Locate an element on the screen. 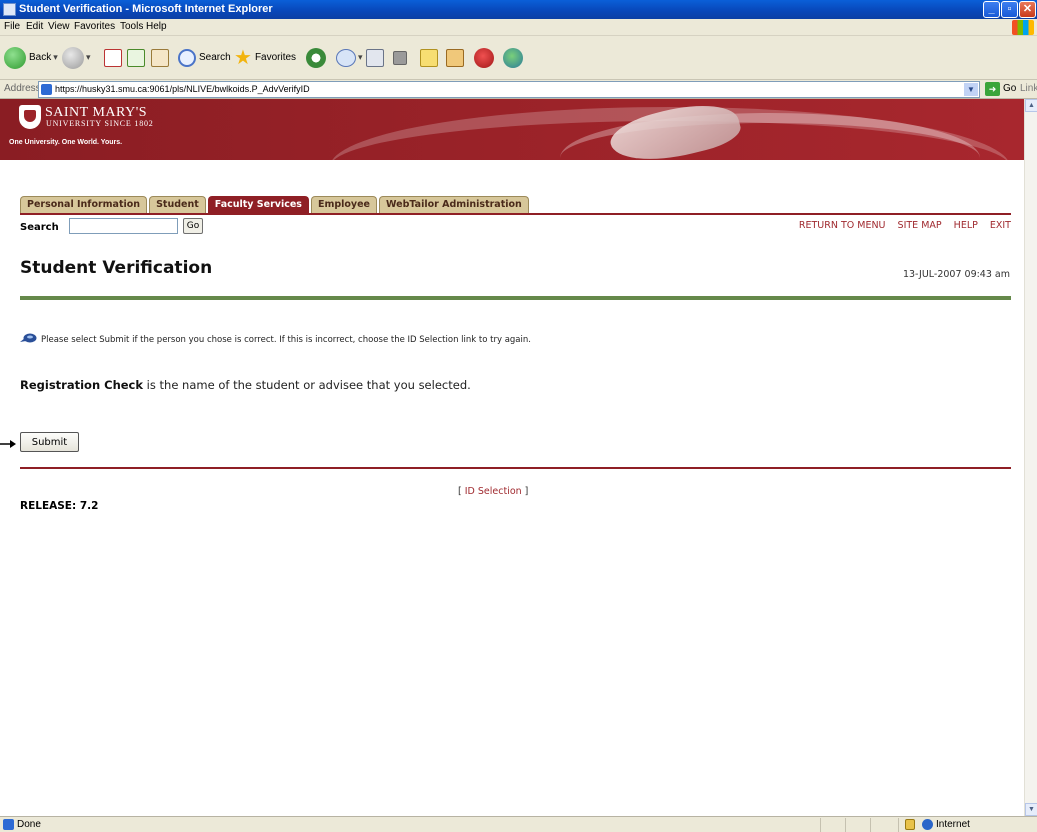  mail-dropdown-icon: ▾ is located at coordinates (360, 57).